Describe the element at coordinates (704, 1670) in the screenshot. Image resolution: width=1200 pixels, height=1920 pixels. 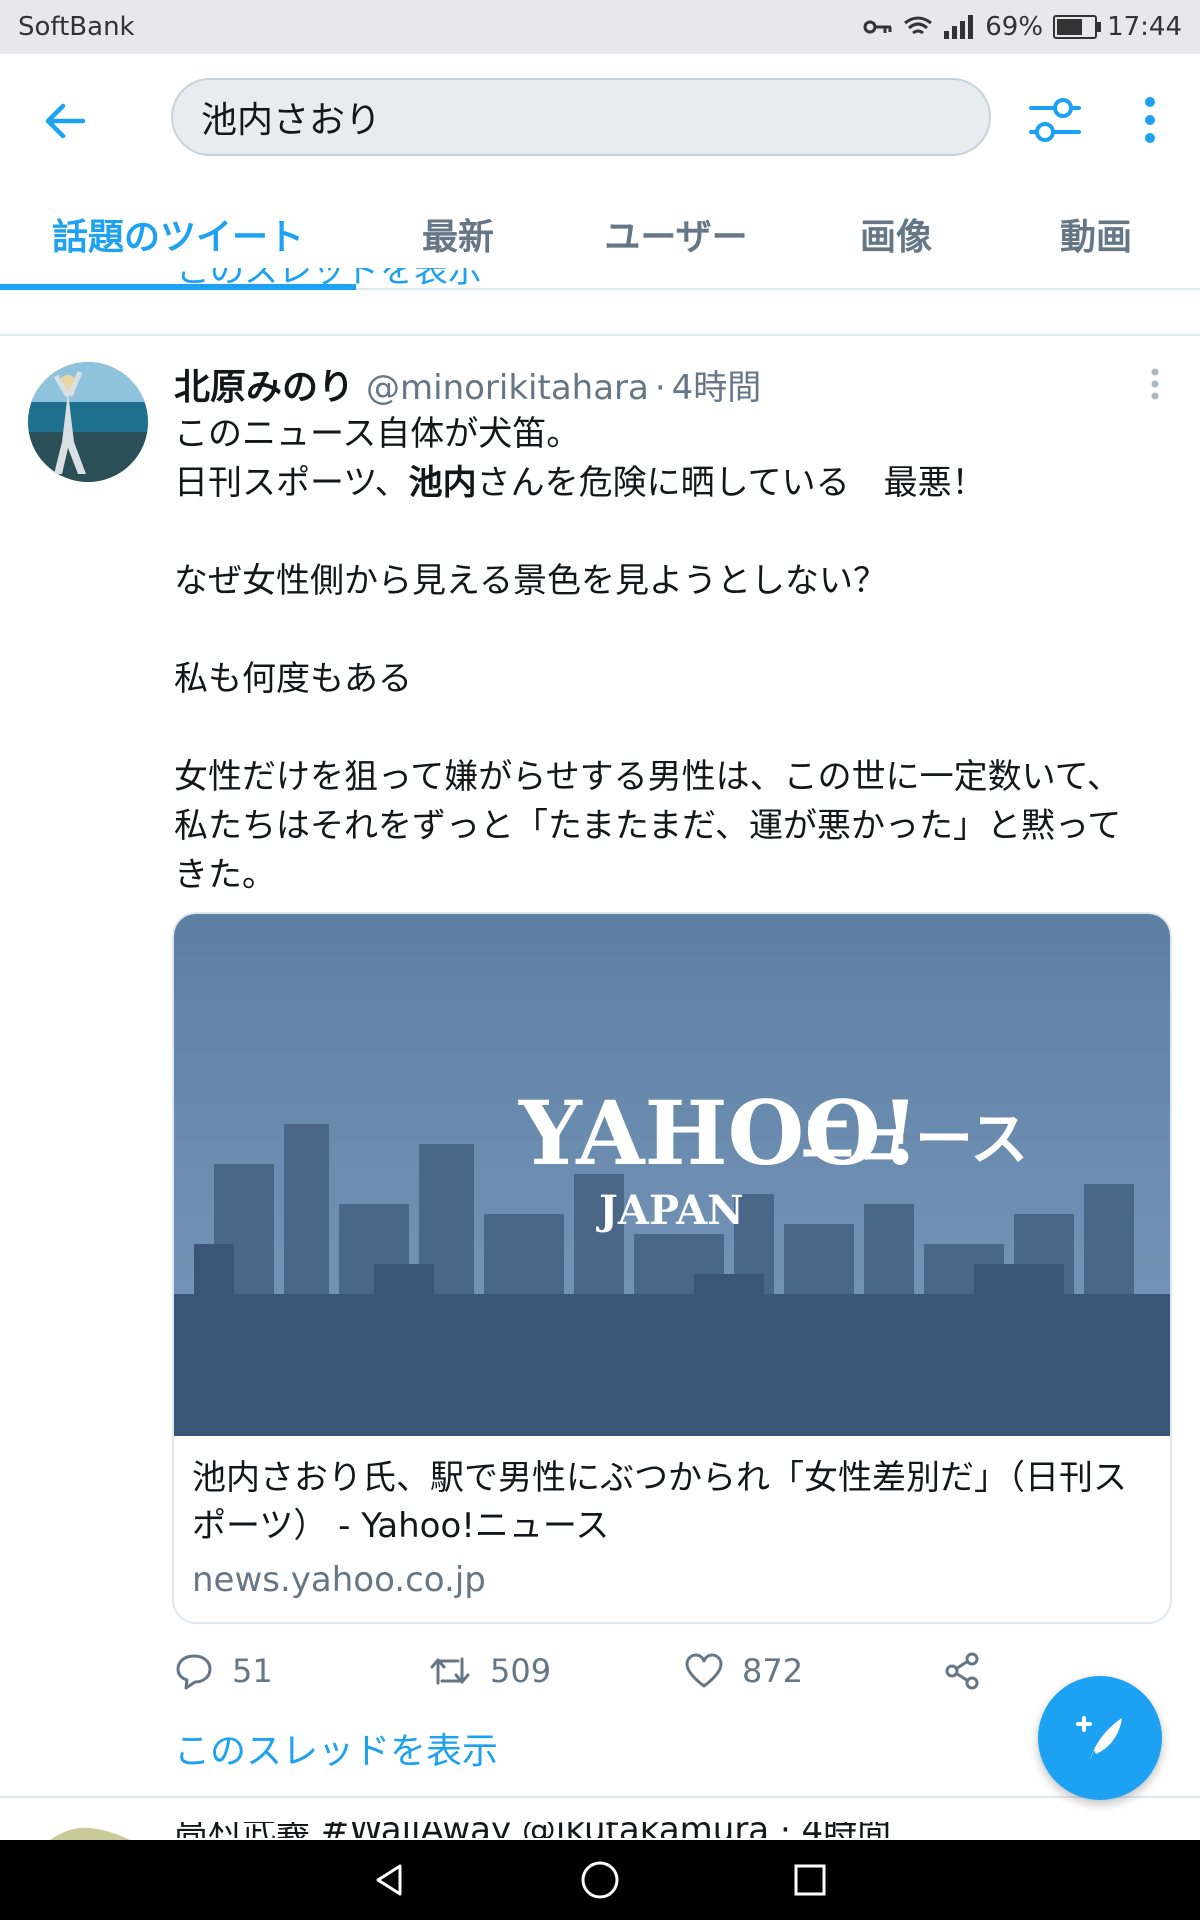
I see `heart-icon` at that location.